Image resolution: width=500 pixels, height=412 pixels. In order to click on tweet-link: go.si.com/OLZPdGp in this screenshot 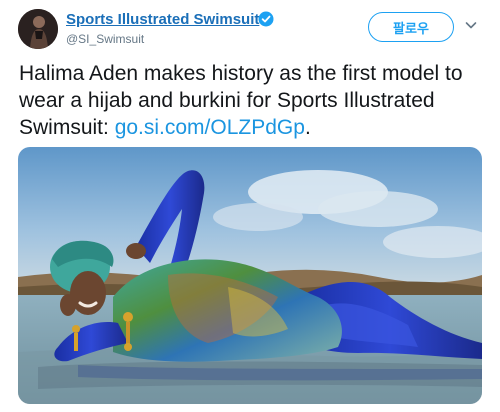, I will do `click(210, 127)`.